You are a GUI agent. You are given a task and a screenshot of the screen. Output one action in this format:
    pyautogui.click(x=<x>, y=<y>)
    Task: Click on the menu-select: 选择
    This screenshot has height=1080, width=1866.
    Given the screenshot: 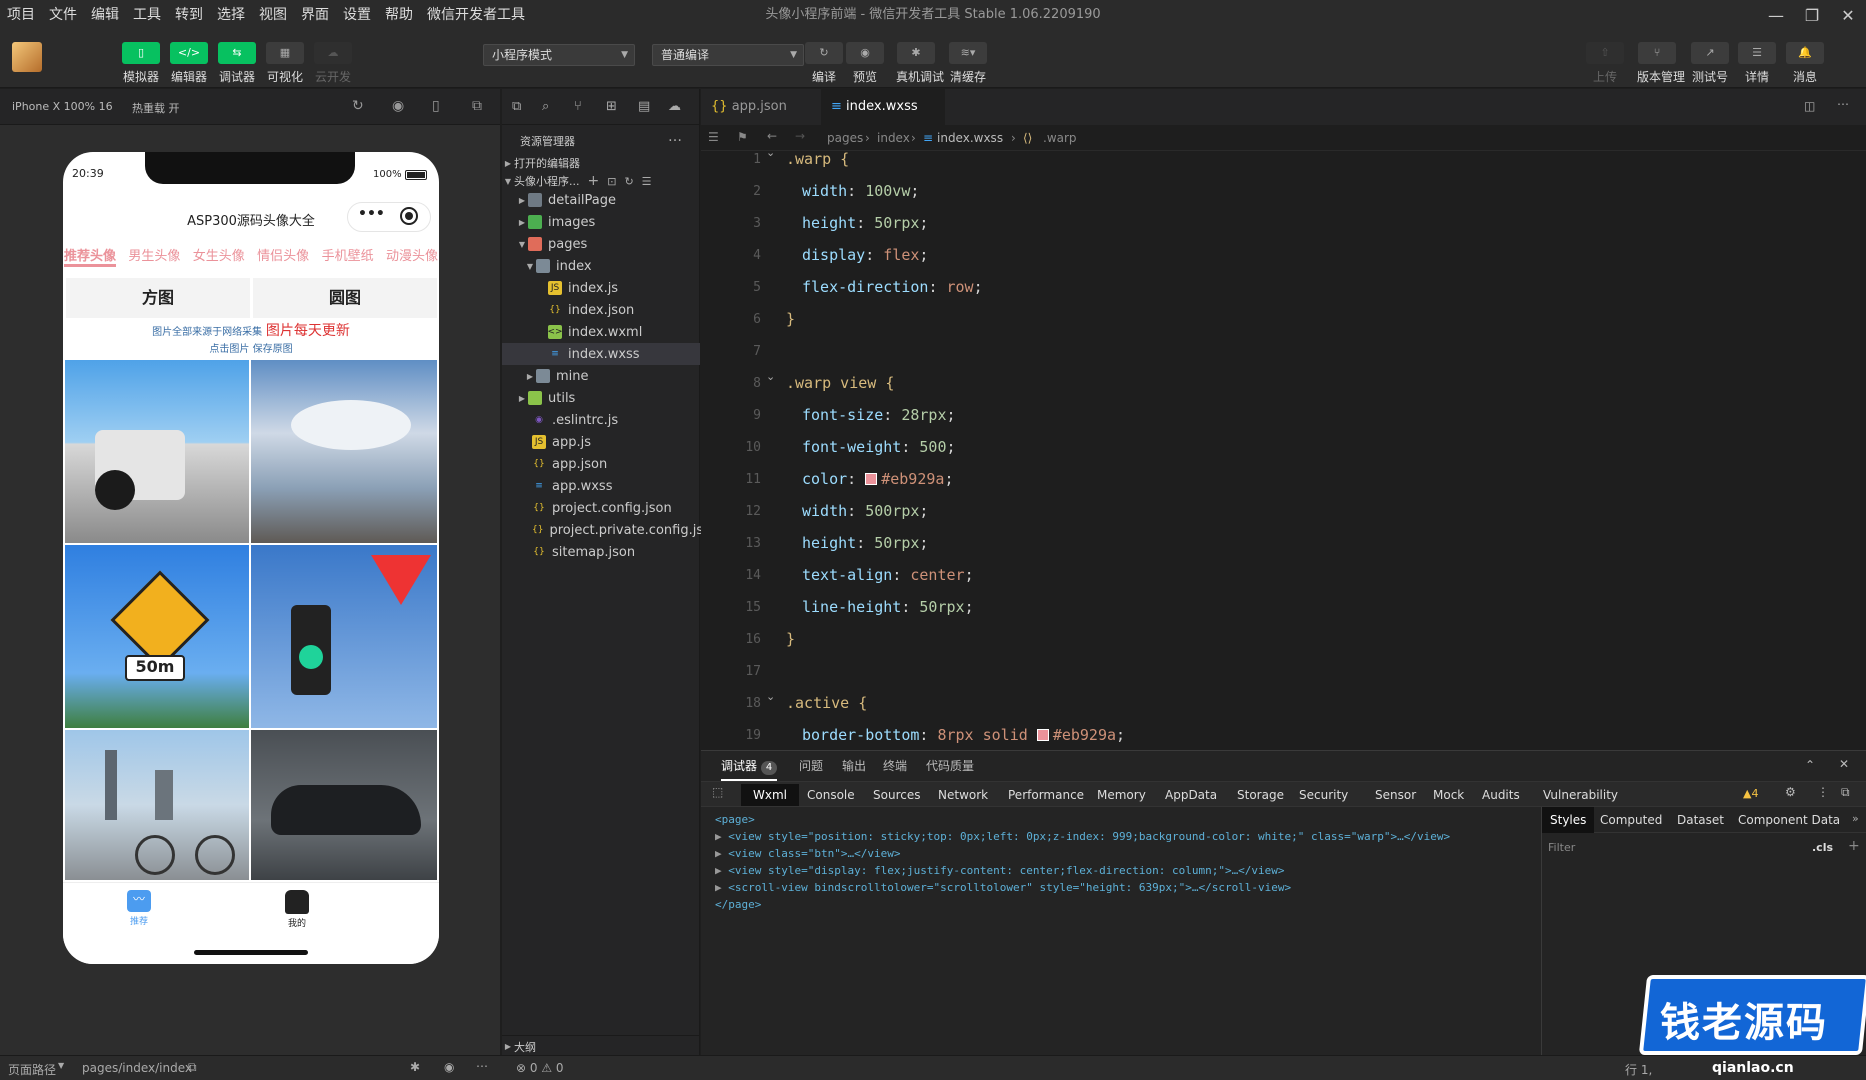 What is the action you would take?
    pyautogui.click(x=231, y=15)
    